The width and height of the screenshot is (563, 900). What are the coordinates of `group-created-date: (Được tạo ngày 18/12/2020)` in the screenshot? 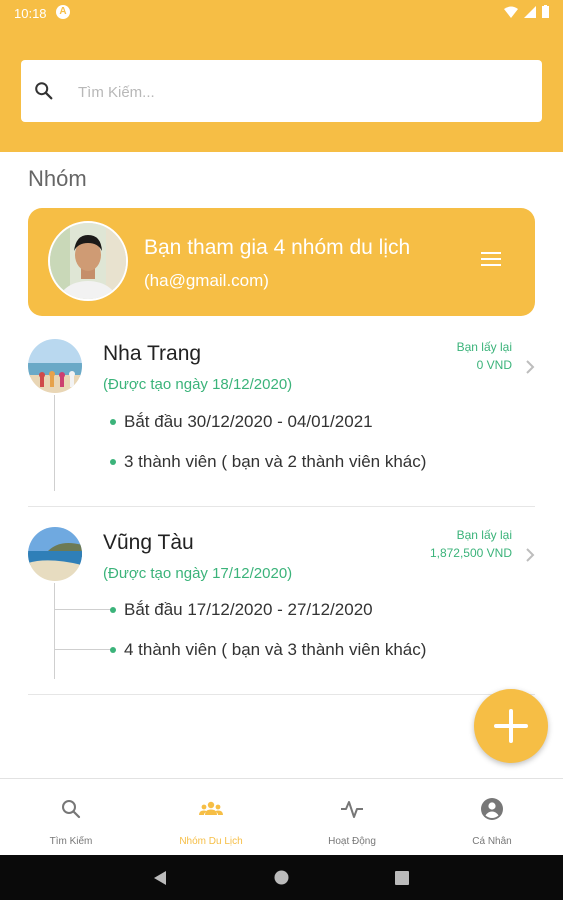 It's located at (198, 384).